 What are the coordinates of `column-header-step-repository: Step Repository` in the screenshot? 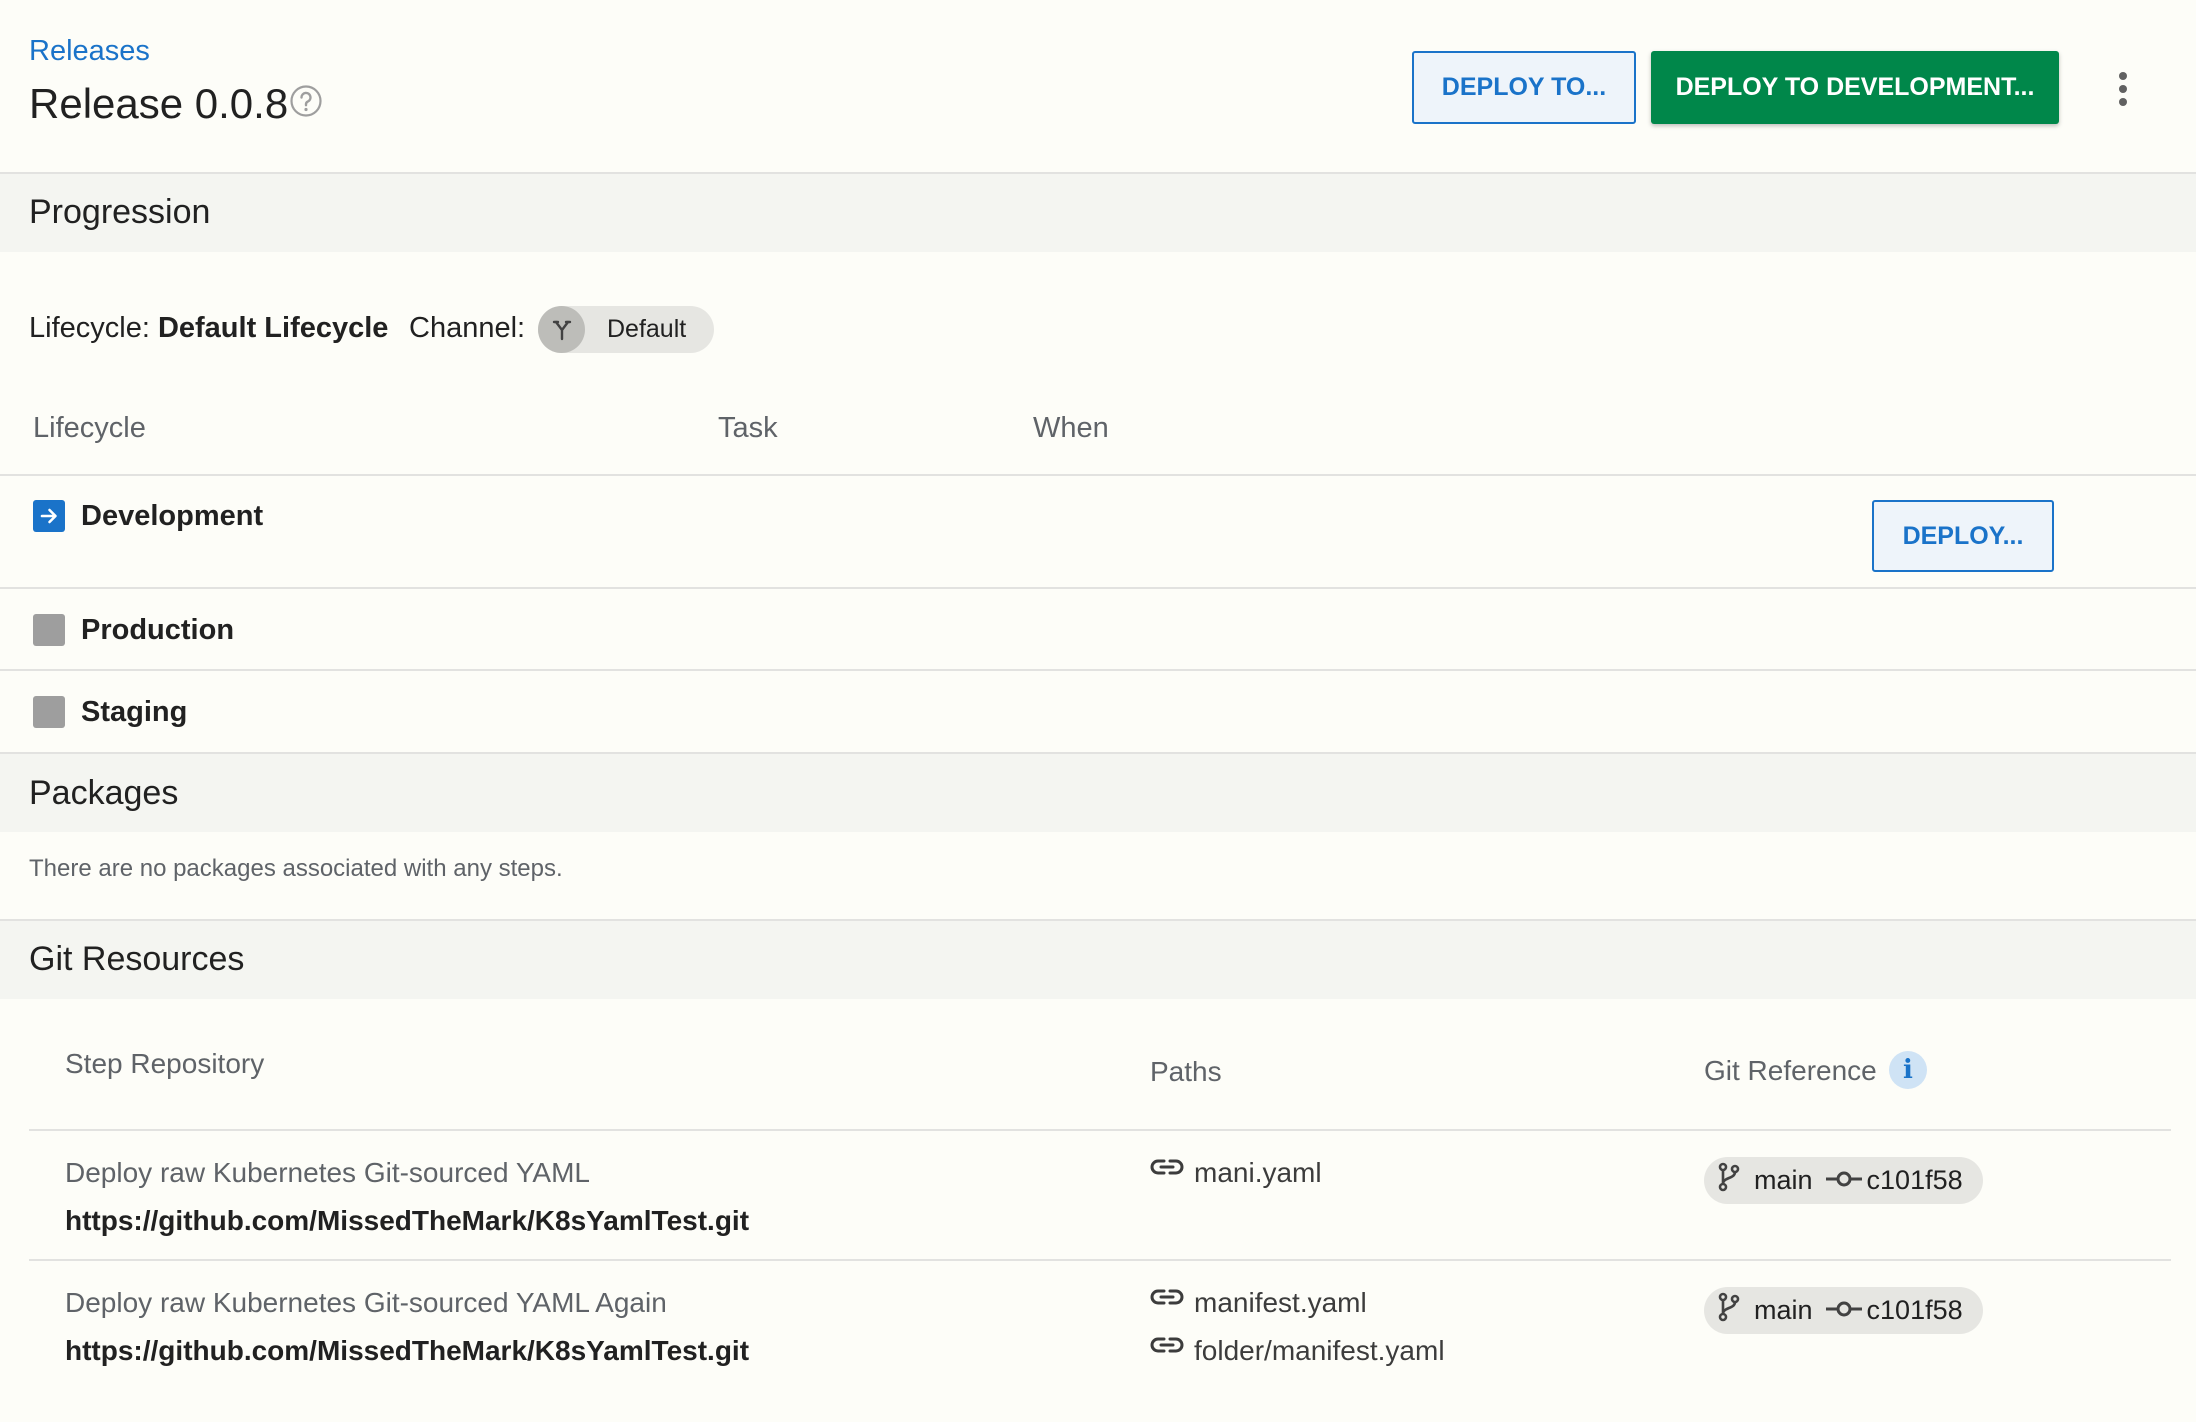 It's located at (165, 1063).